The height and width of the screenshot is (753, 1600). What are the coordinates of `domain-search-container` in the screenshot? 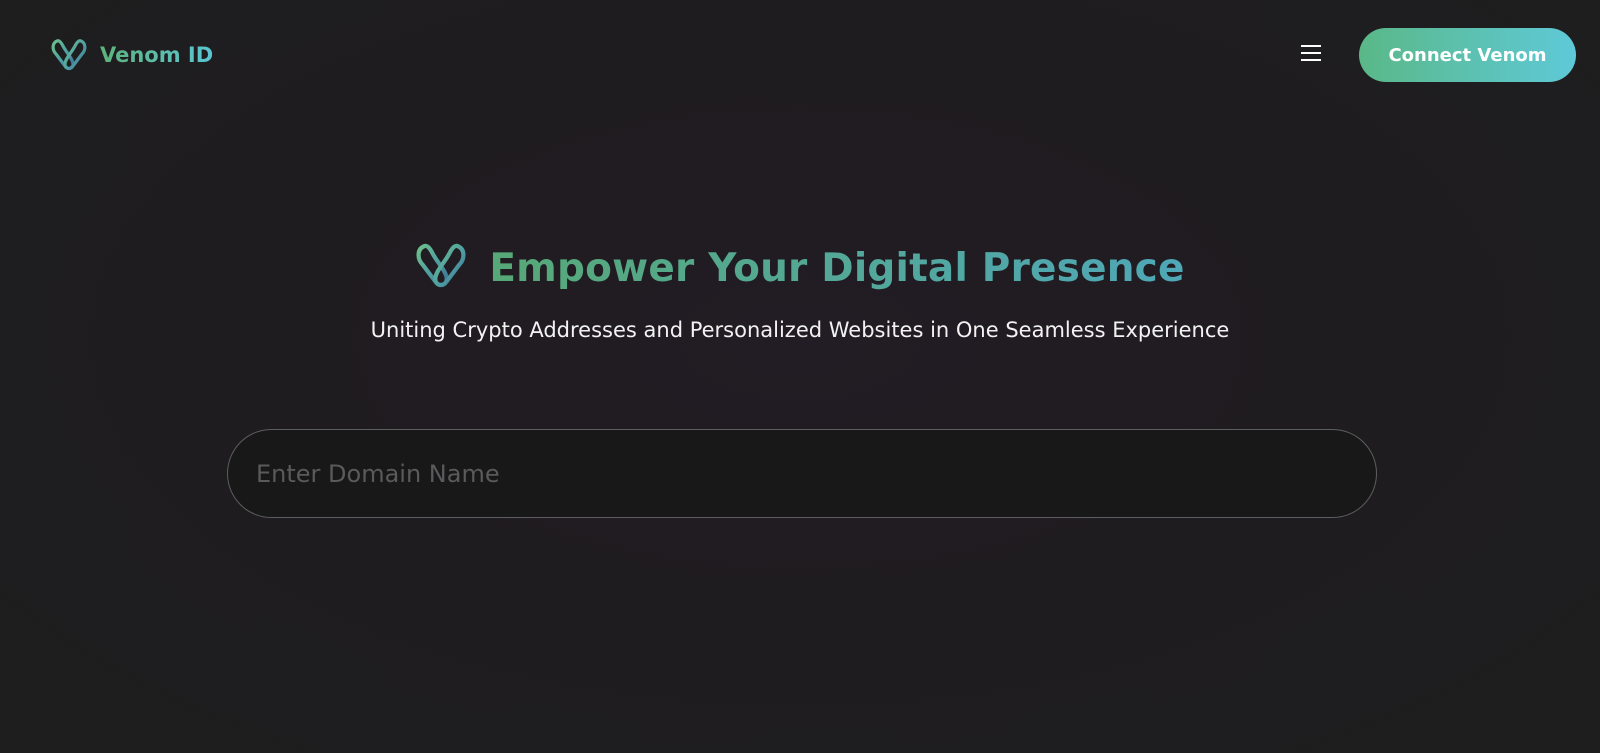 It's located at (802, 473).